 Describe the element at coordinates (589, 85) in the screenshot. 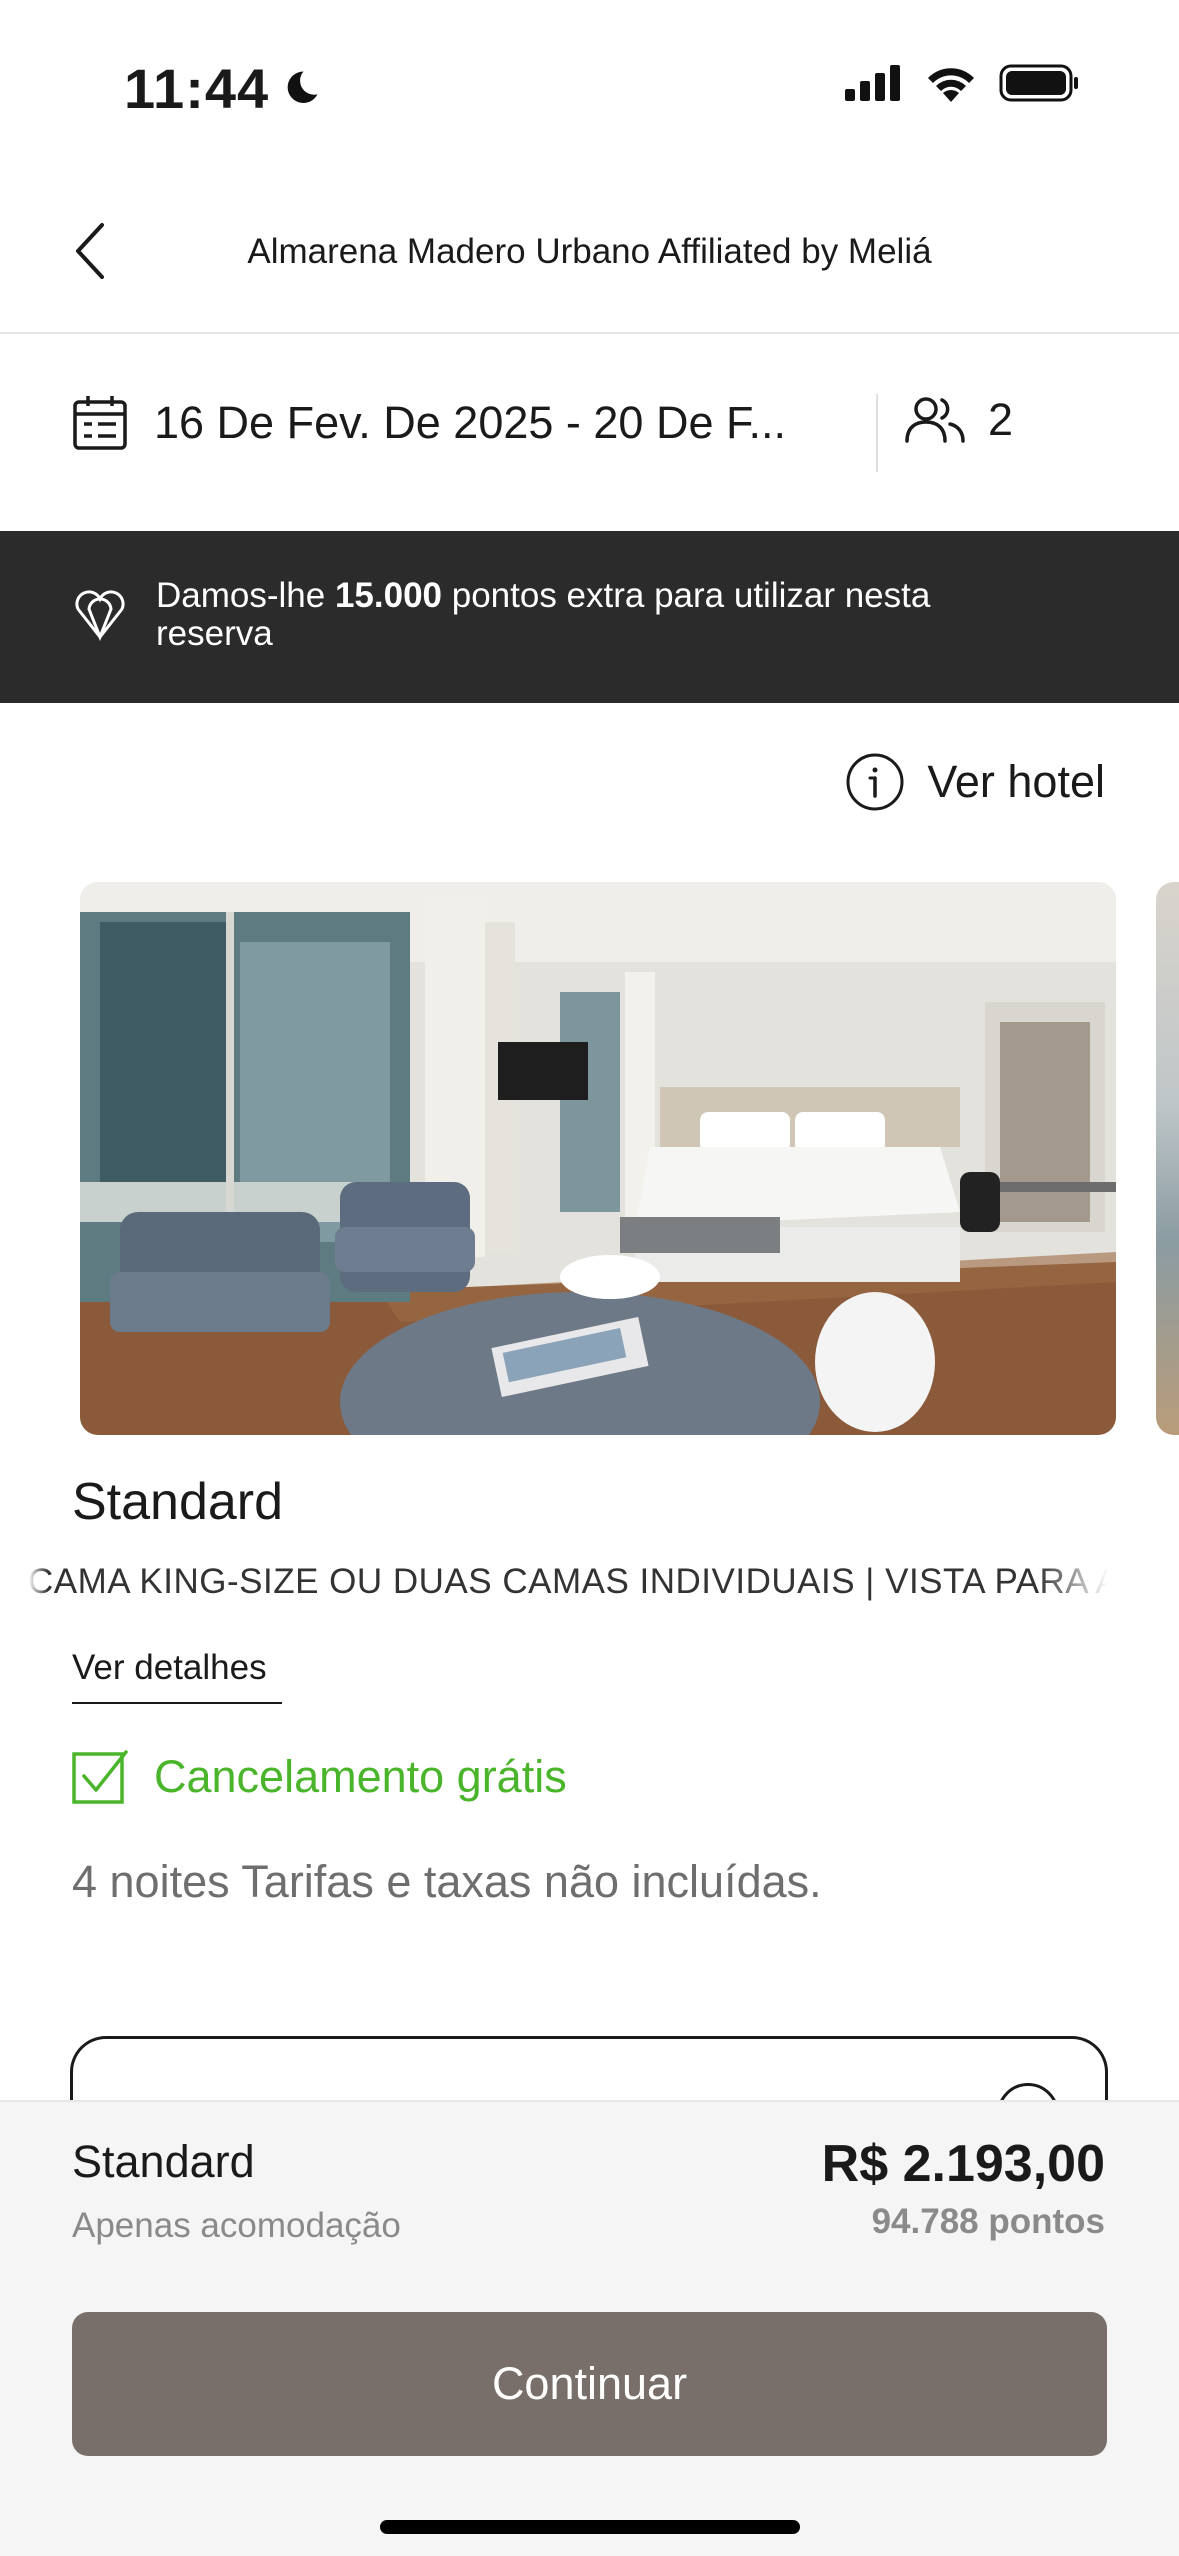

I see `status-bar: 11:44` at that location.